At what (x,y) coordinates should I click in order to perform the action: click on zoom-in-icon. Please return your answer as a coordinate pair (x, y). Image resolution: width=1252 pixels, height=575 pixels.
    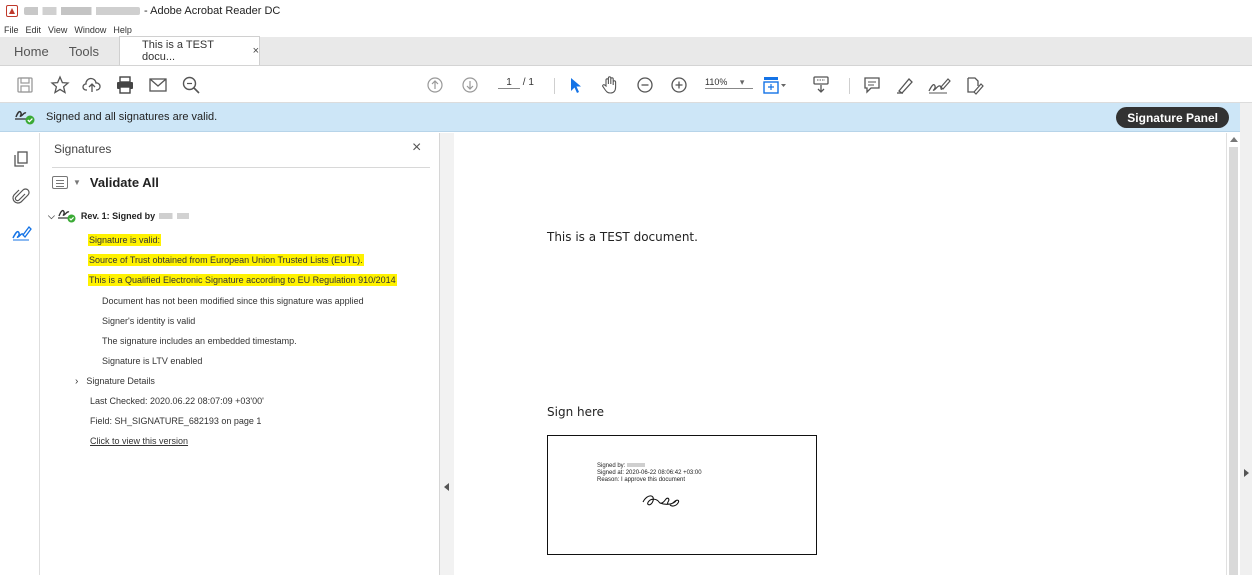
    Looking at the image, I should click on (679, 85).